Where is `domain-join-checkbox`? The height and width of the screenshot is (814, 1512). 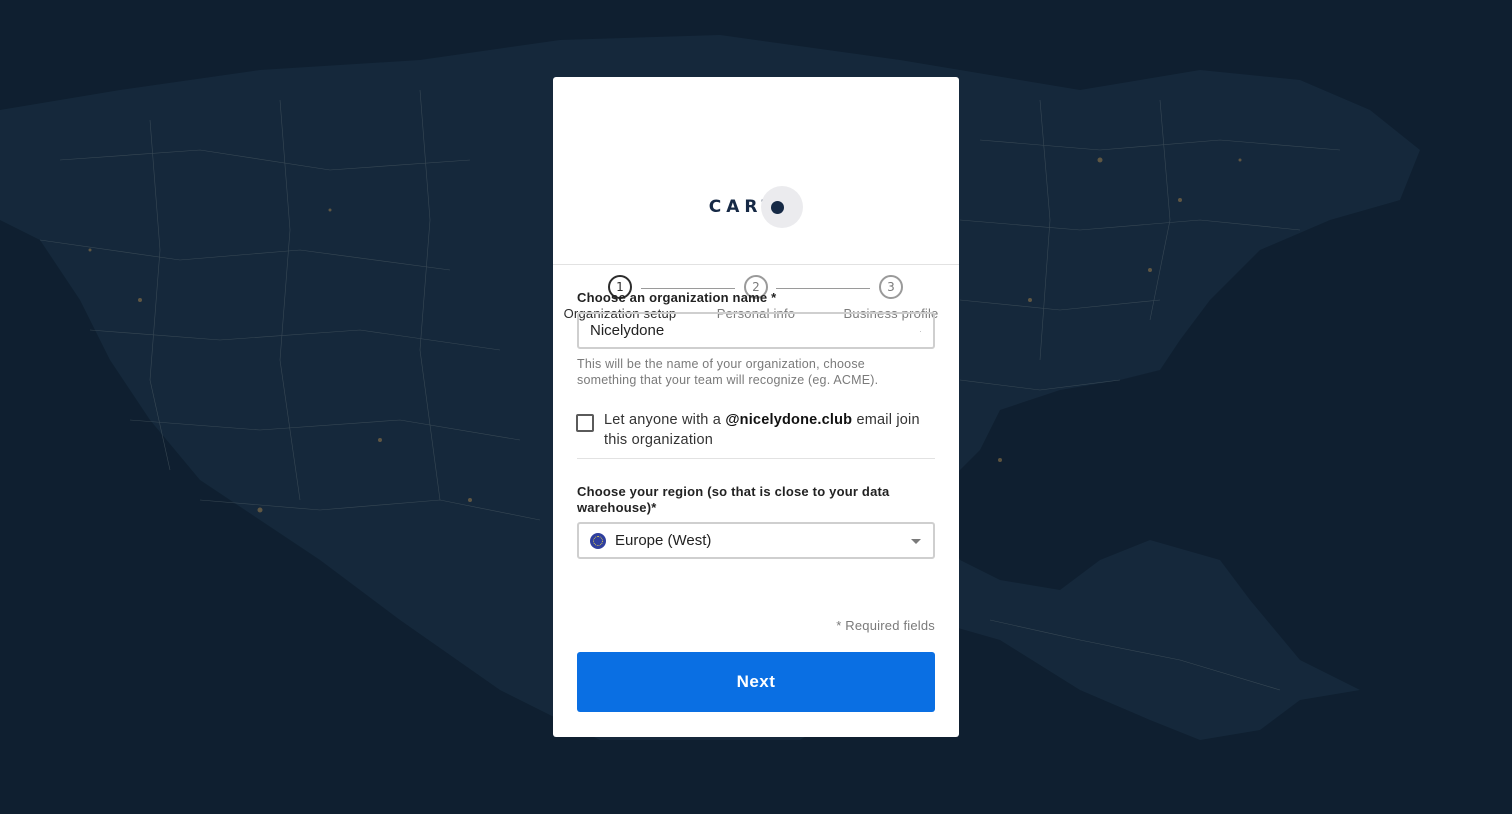
domain-join-checkbox is located at coordinates (585, 423).